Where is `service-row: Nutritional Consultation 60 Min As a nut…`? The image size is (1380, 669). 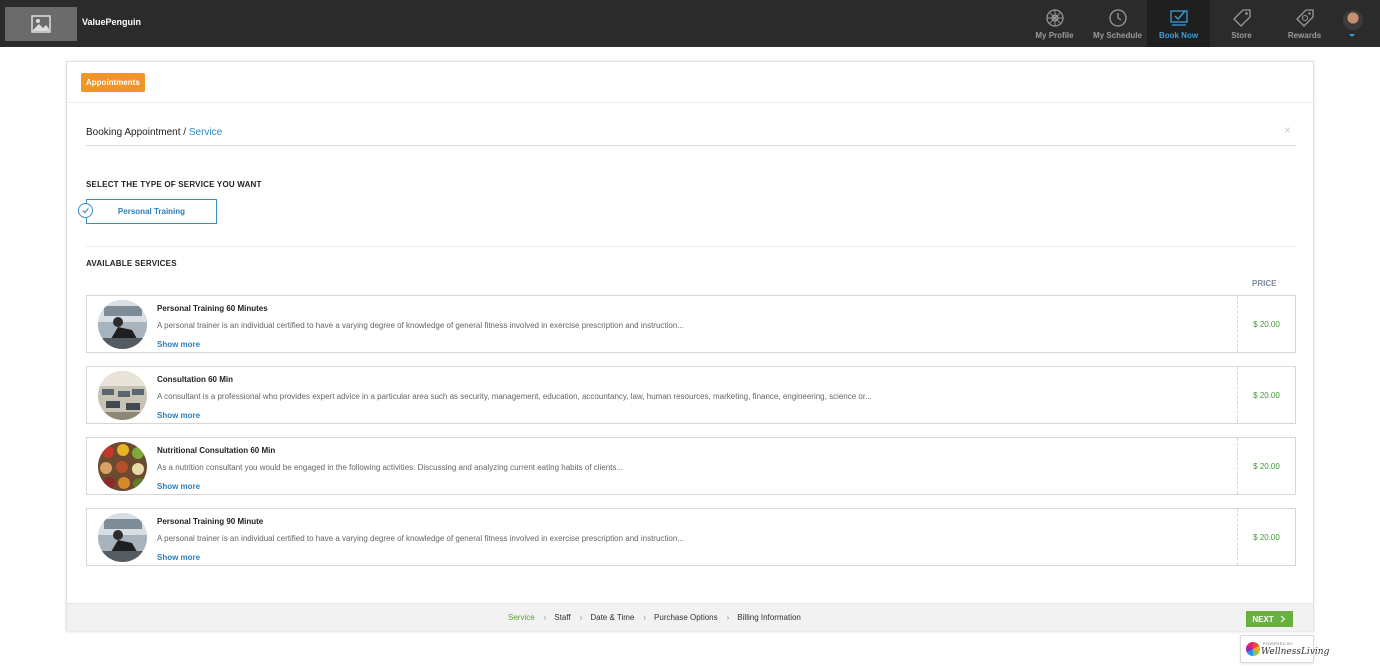
service-row: Nutritional Consultation 60 Min As a nut… is located at coordinates (691, 466).